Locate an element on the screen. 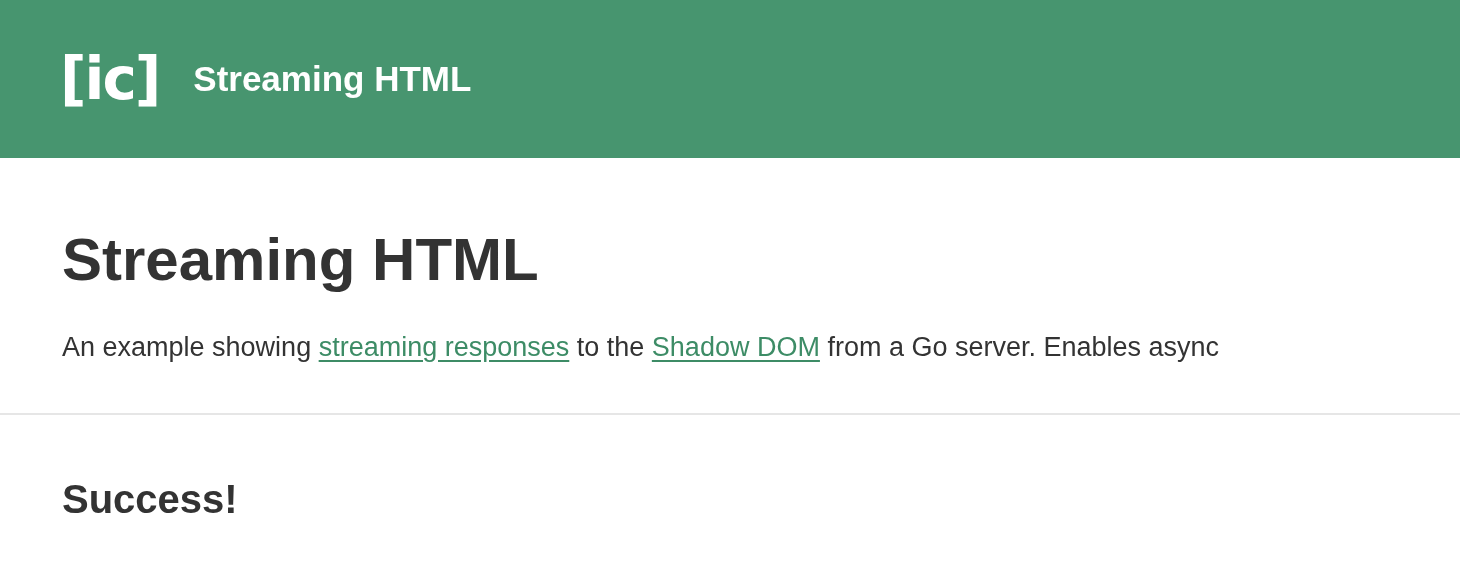  text-link: Shadow DOM is located at coordinates (735, 347).